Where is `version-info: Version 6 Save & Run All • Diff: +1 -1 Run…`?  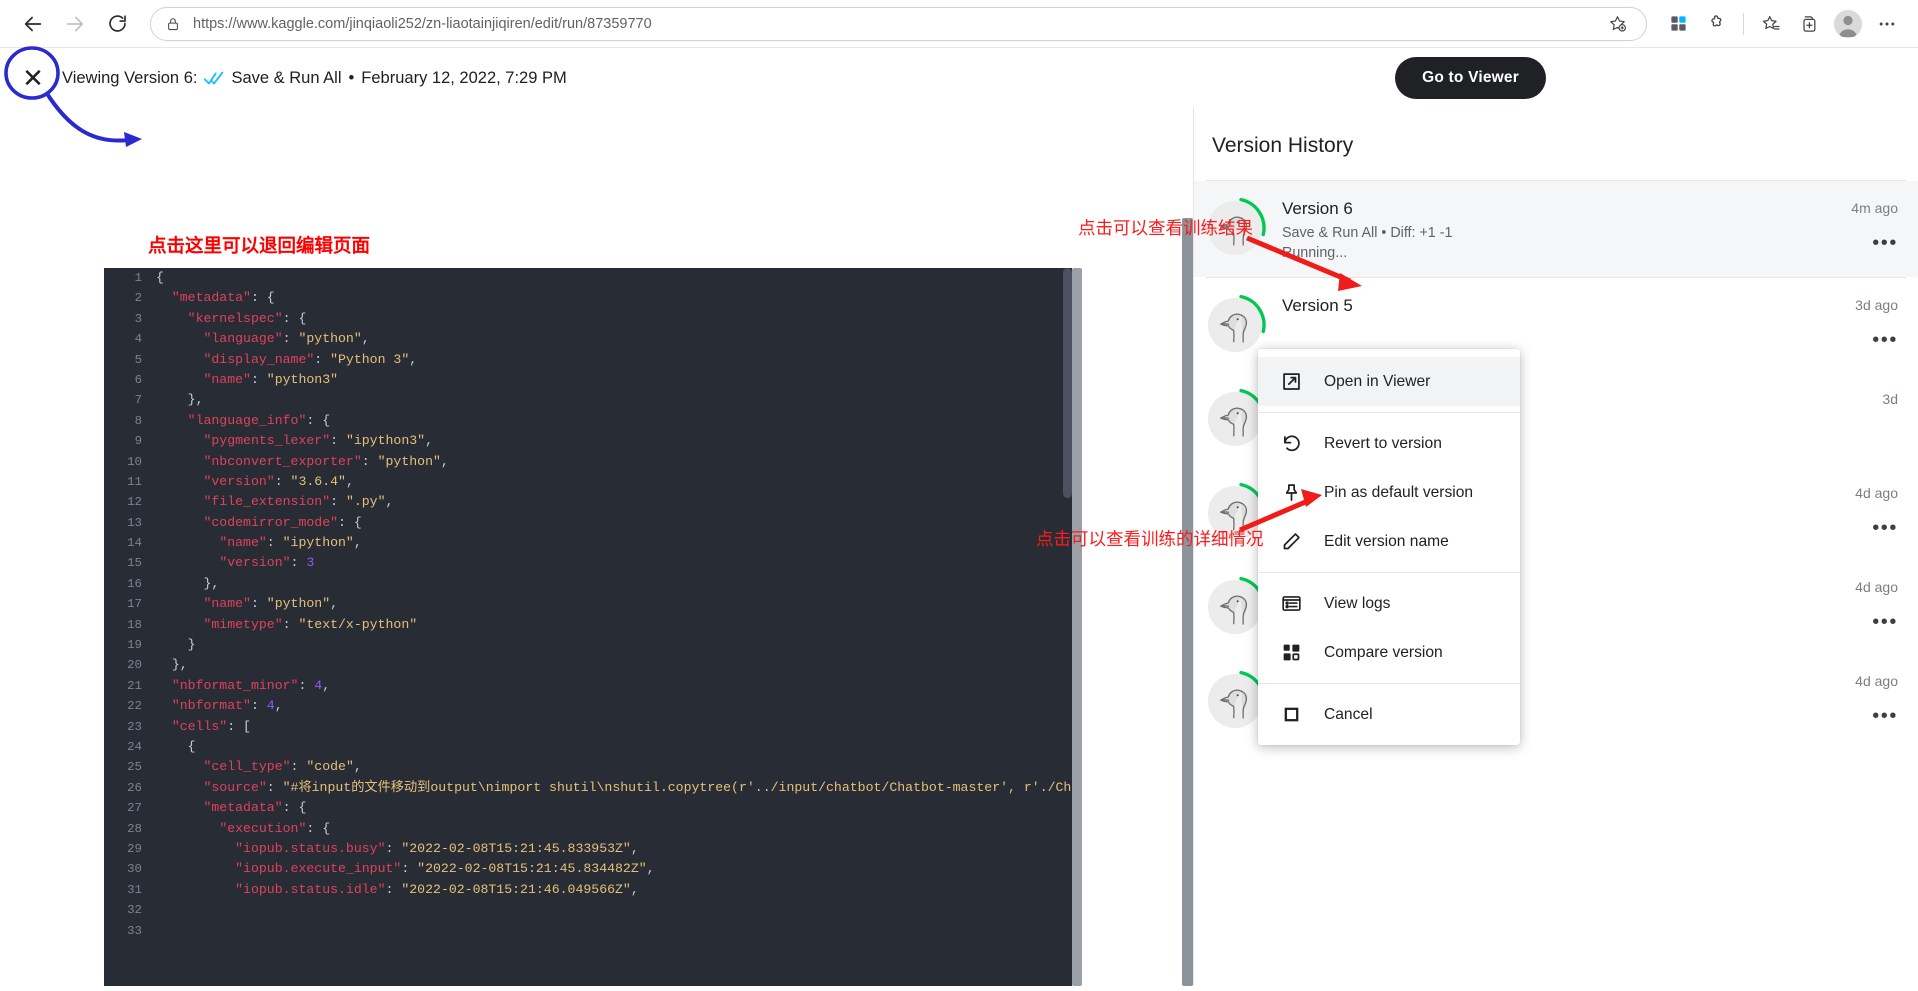
version-info: Version 6 Save & Run All • Diff: +1 -1 Run… is located at coordinates (1545, 229).